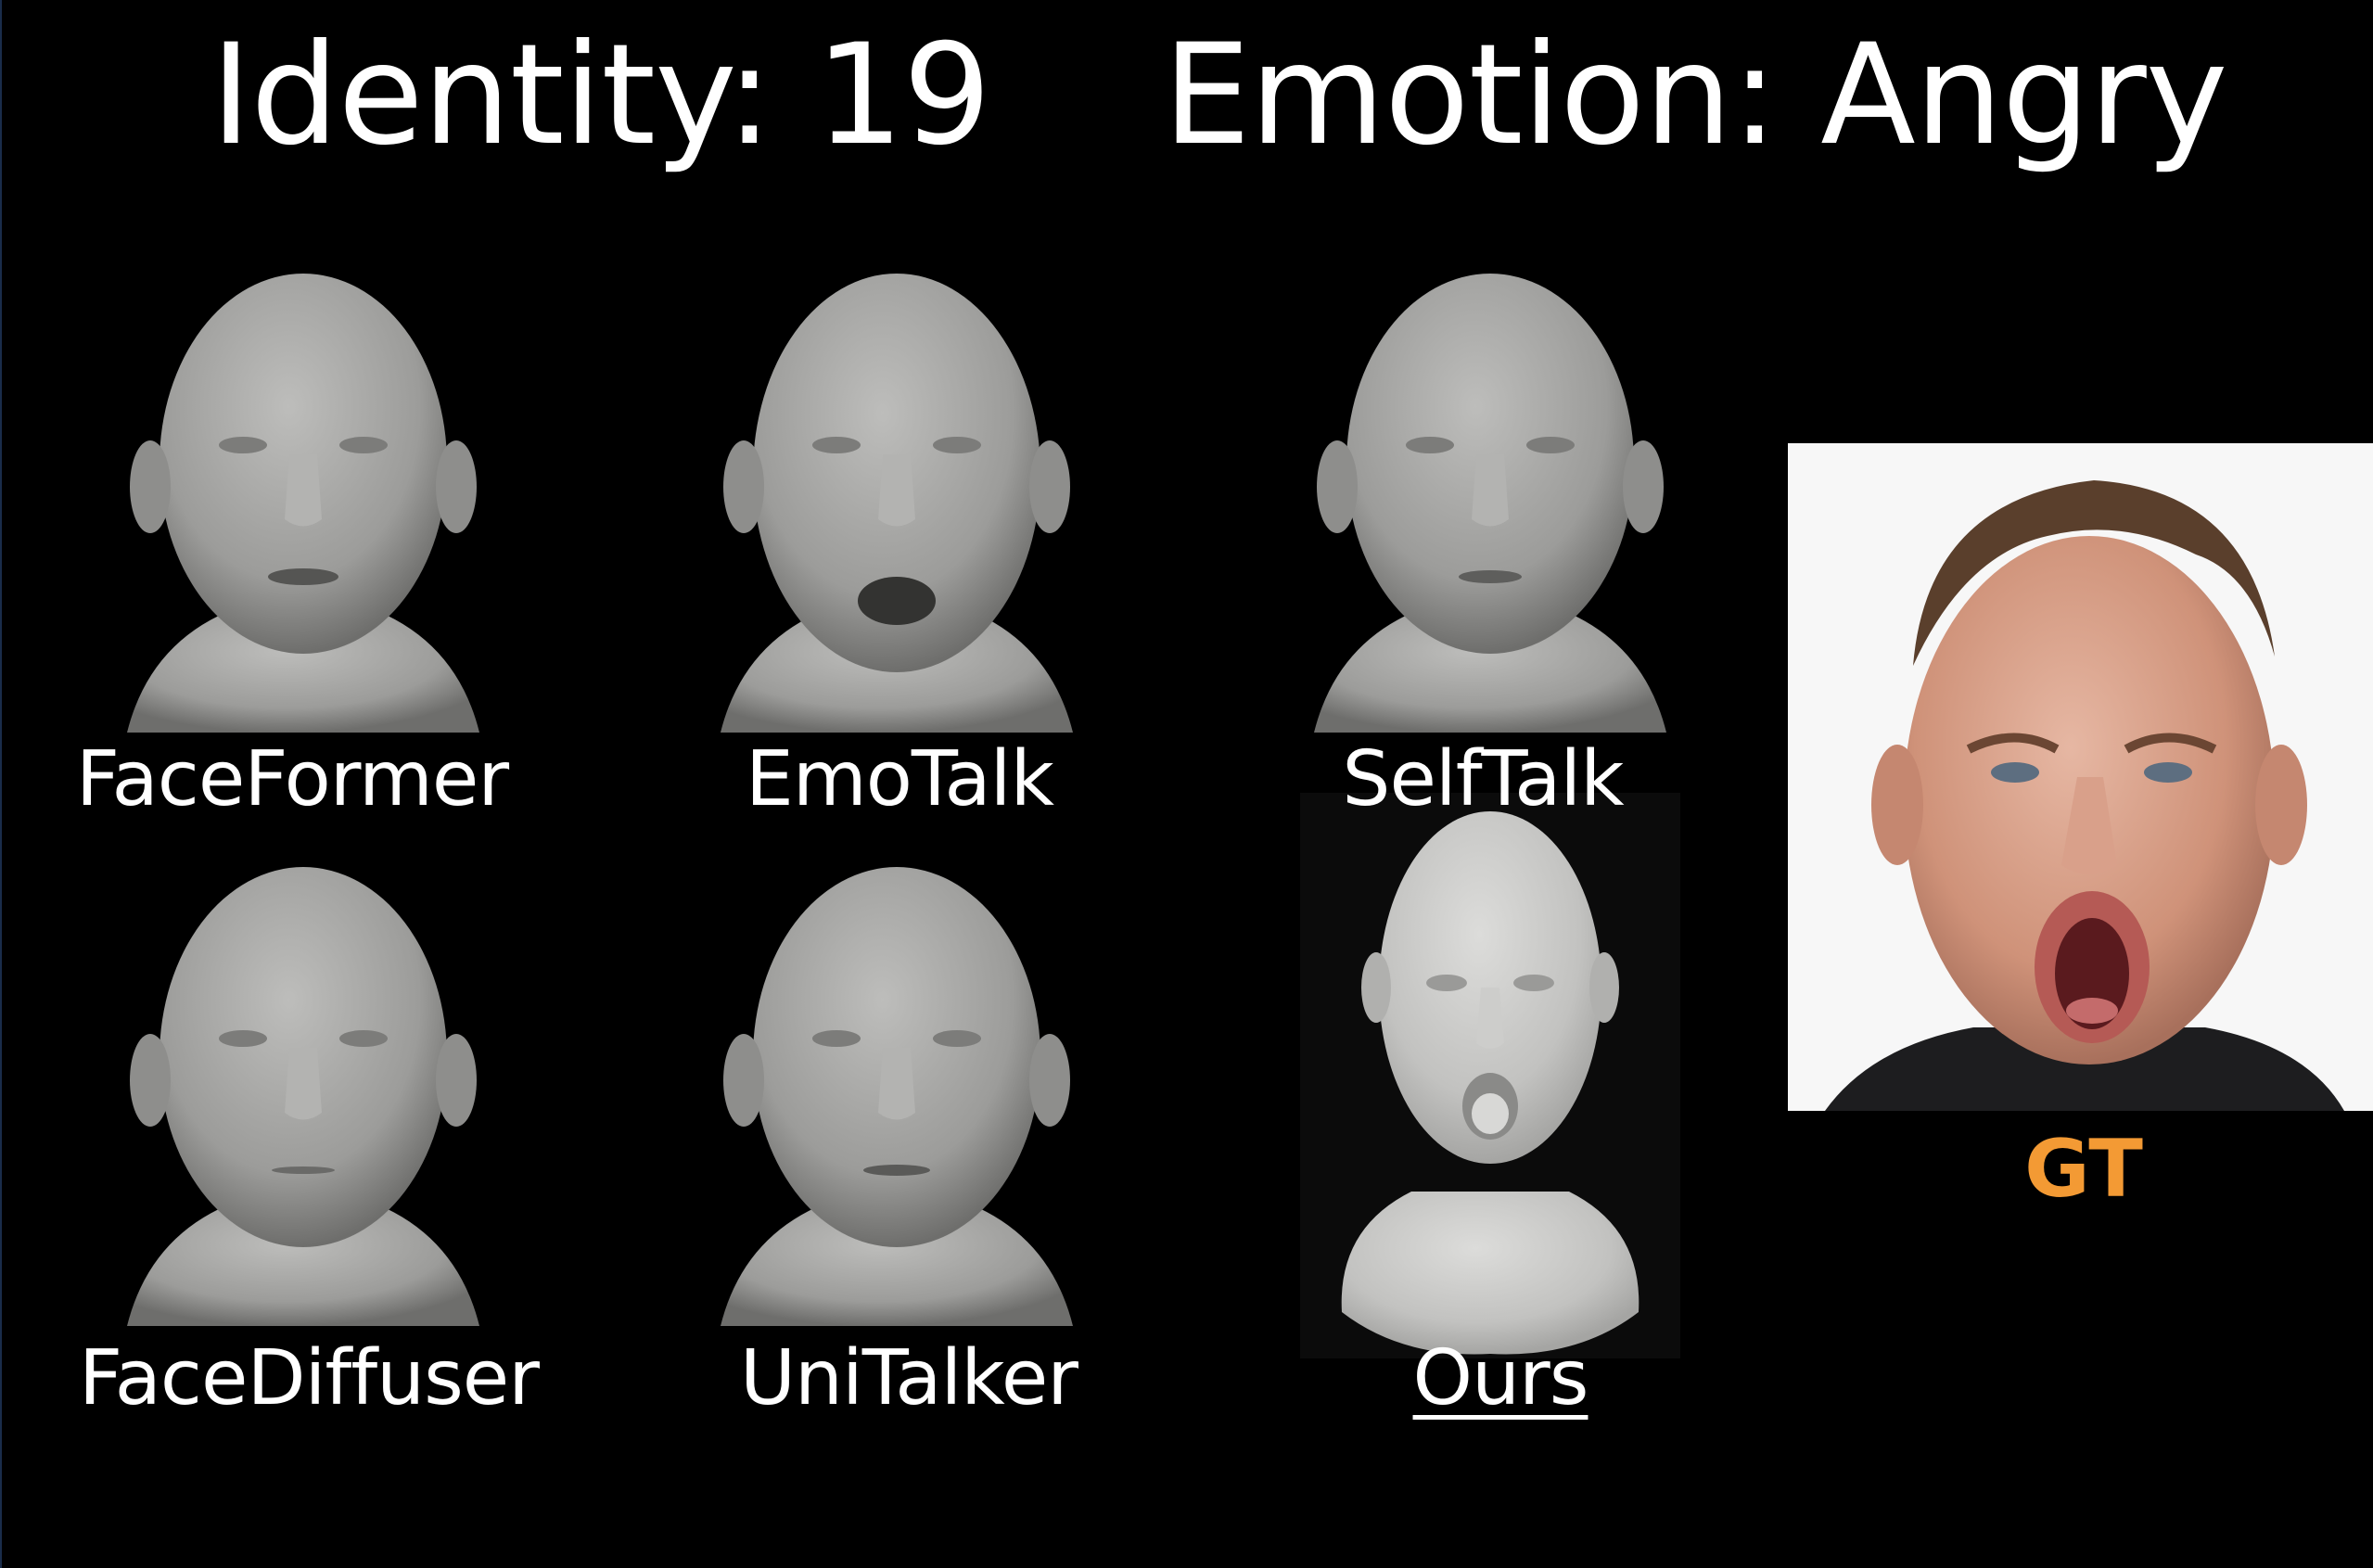 The height and width of the screenshot is (1568, 2373). What do you see at coordinates (897, 491) in the screenshot?
I see `head-mesh-emotalk` at bounding box center [897, 491].